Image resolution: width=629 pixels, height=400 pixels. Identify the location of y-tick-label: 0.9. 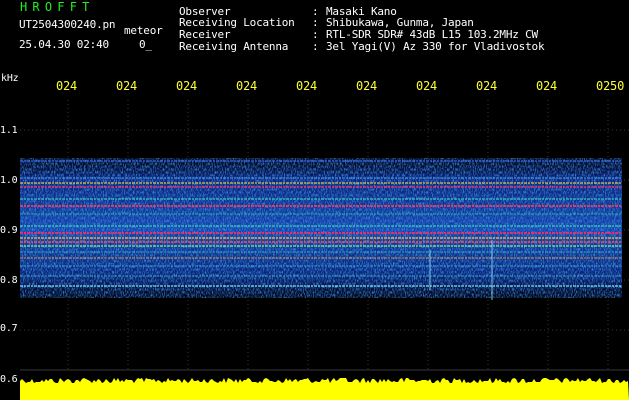
(9, 230).